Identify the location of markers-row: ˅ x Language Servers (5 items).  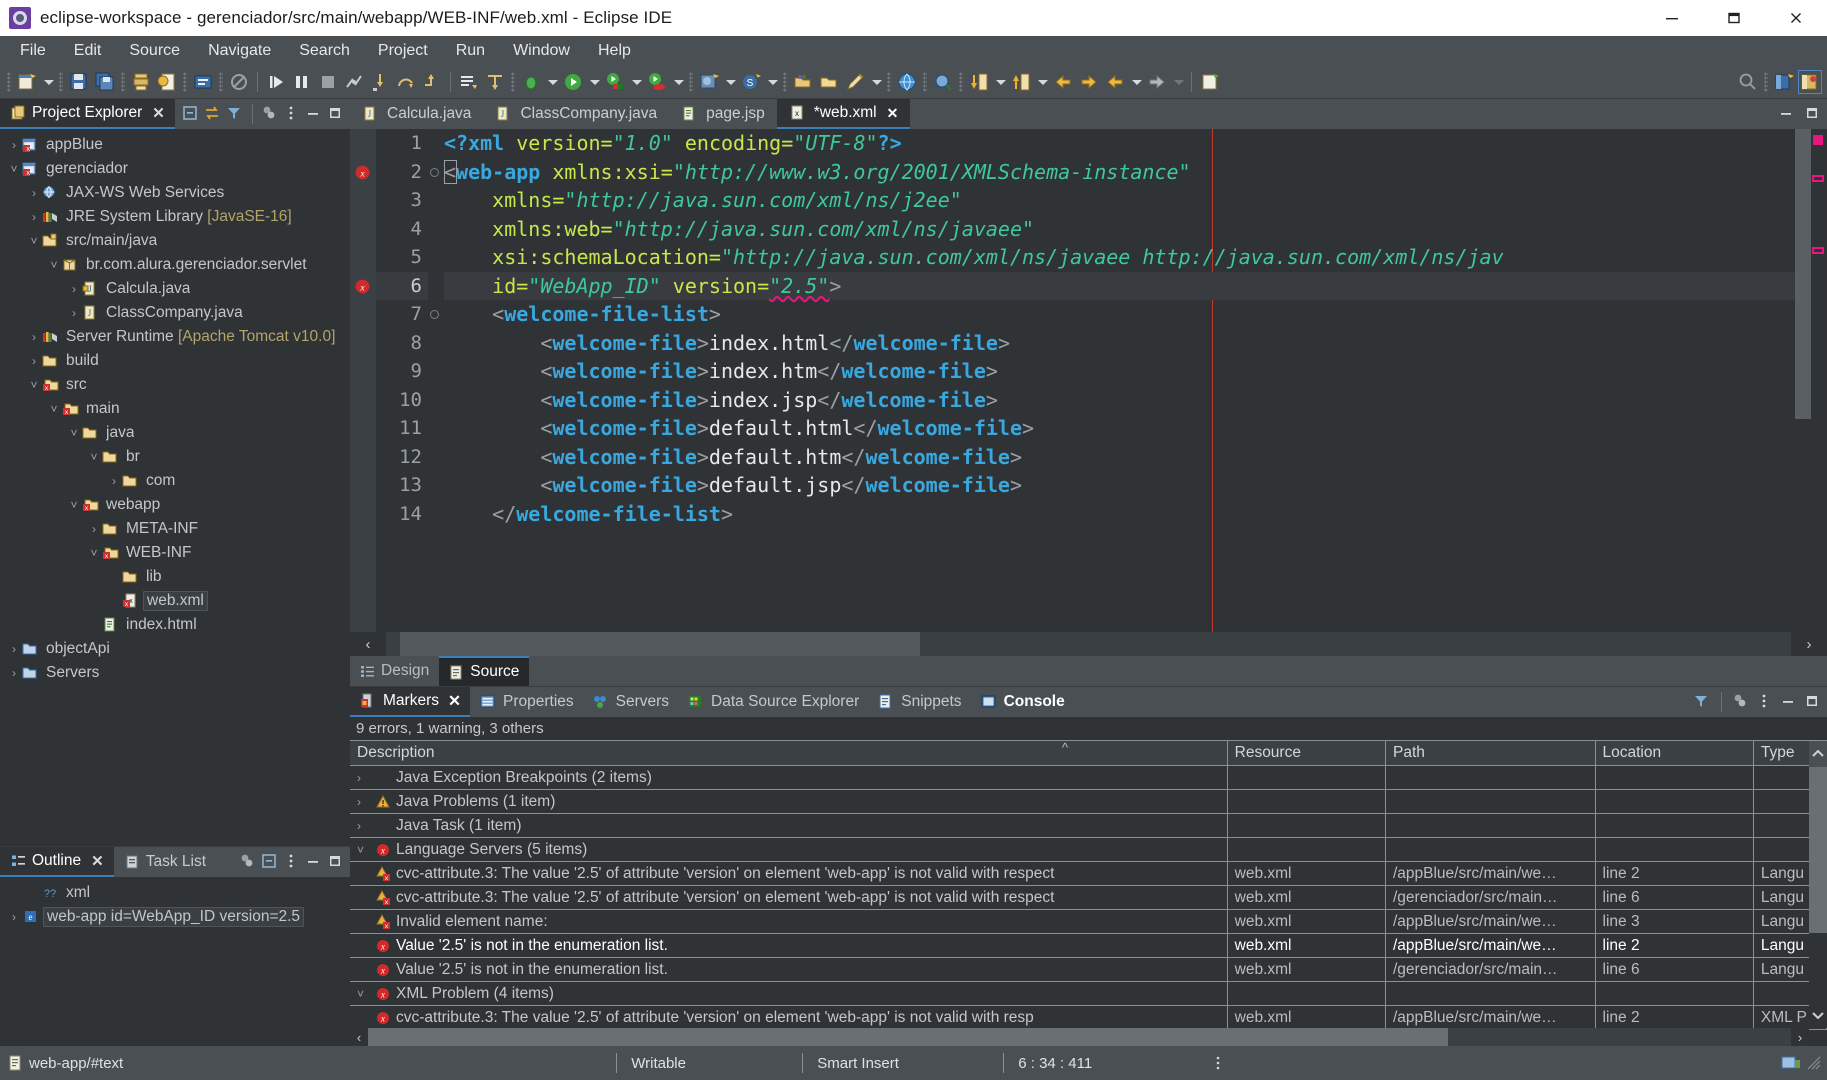
(1088, 849).